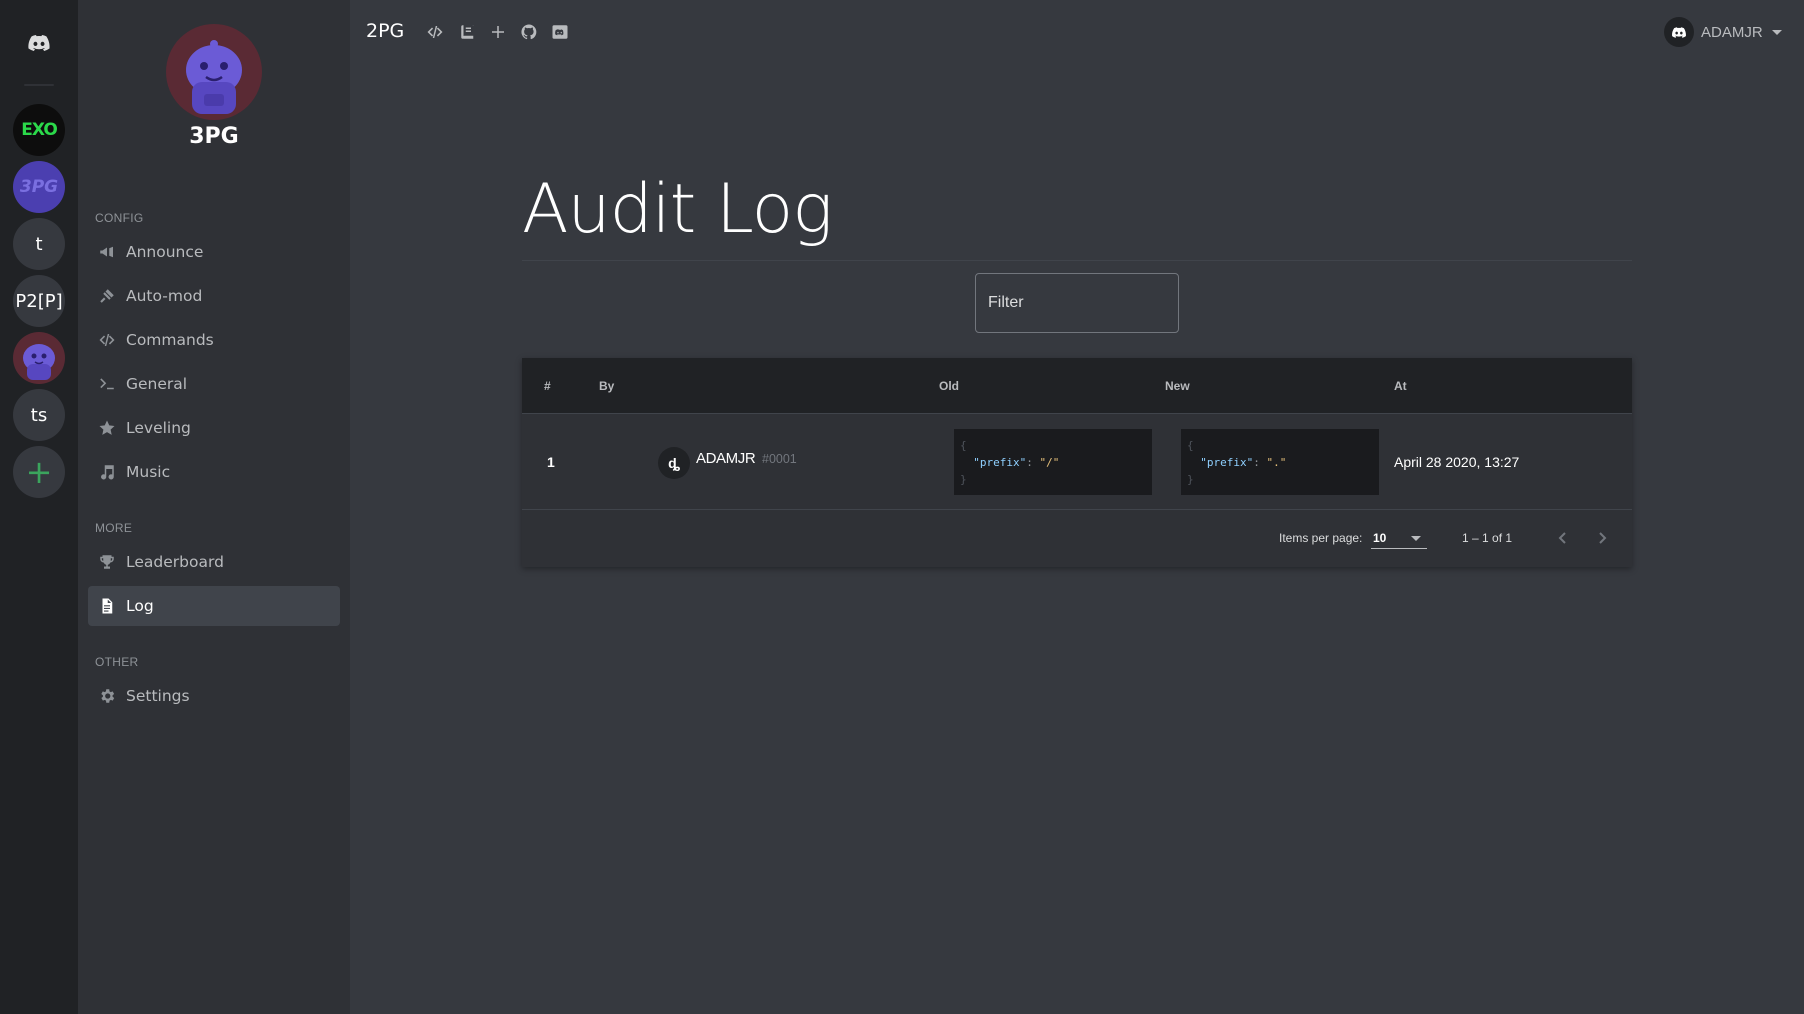 The height and width of the screenshot is (1014, 1804). Describe the element at coordinates (214, 252) in the screenshot. I see `nav-announce: Announce` at that location.